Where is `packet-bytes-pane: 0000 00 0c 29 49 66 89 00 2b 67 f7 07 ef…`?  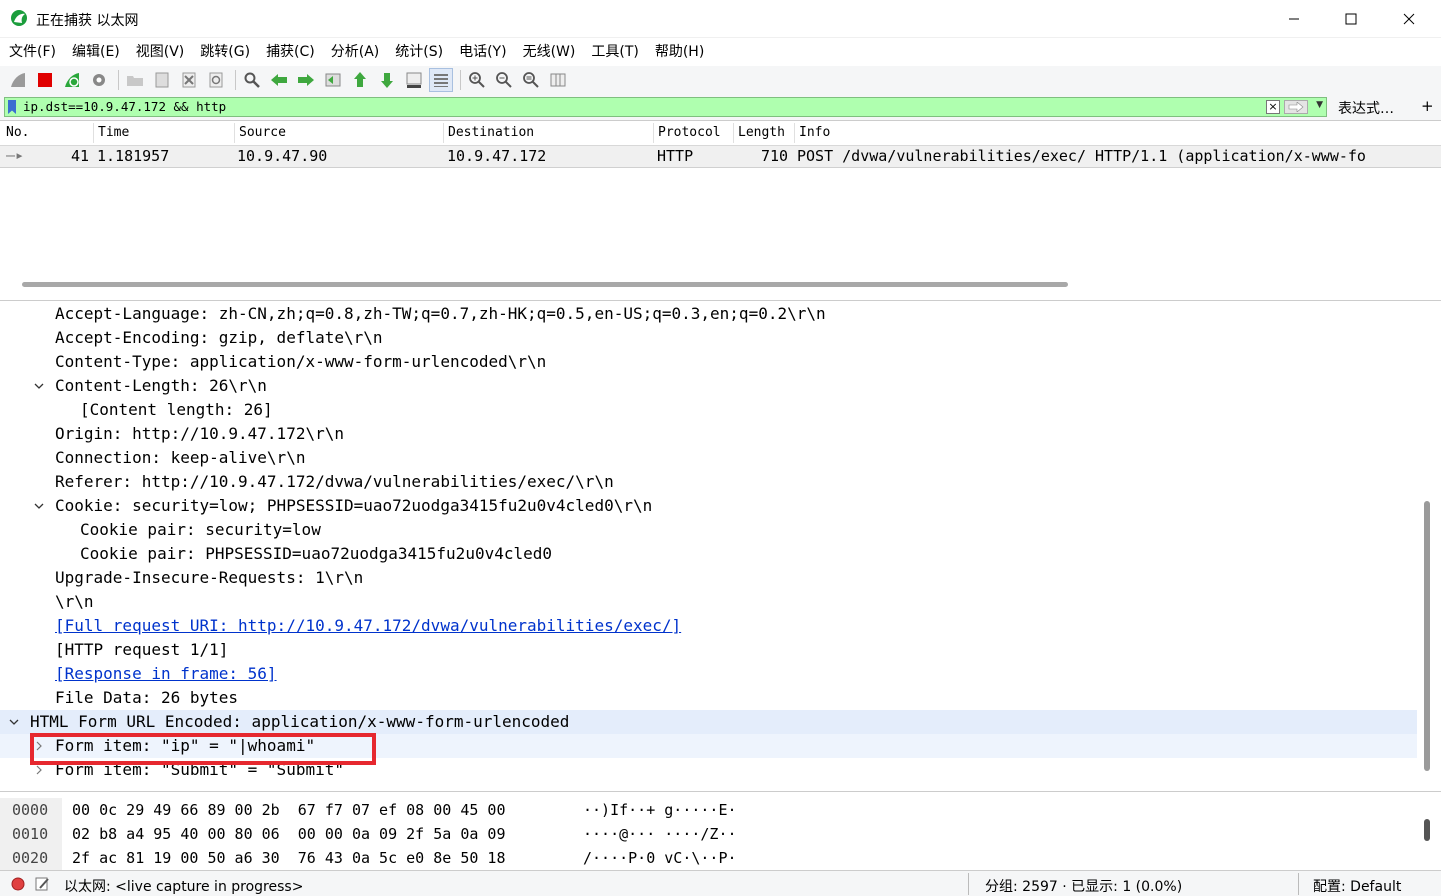
packet-bytes-pane: 0000 00 0c 29 49 66 89 00 2b 67 f7 07 ef… is located at coordinates (720, 833).